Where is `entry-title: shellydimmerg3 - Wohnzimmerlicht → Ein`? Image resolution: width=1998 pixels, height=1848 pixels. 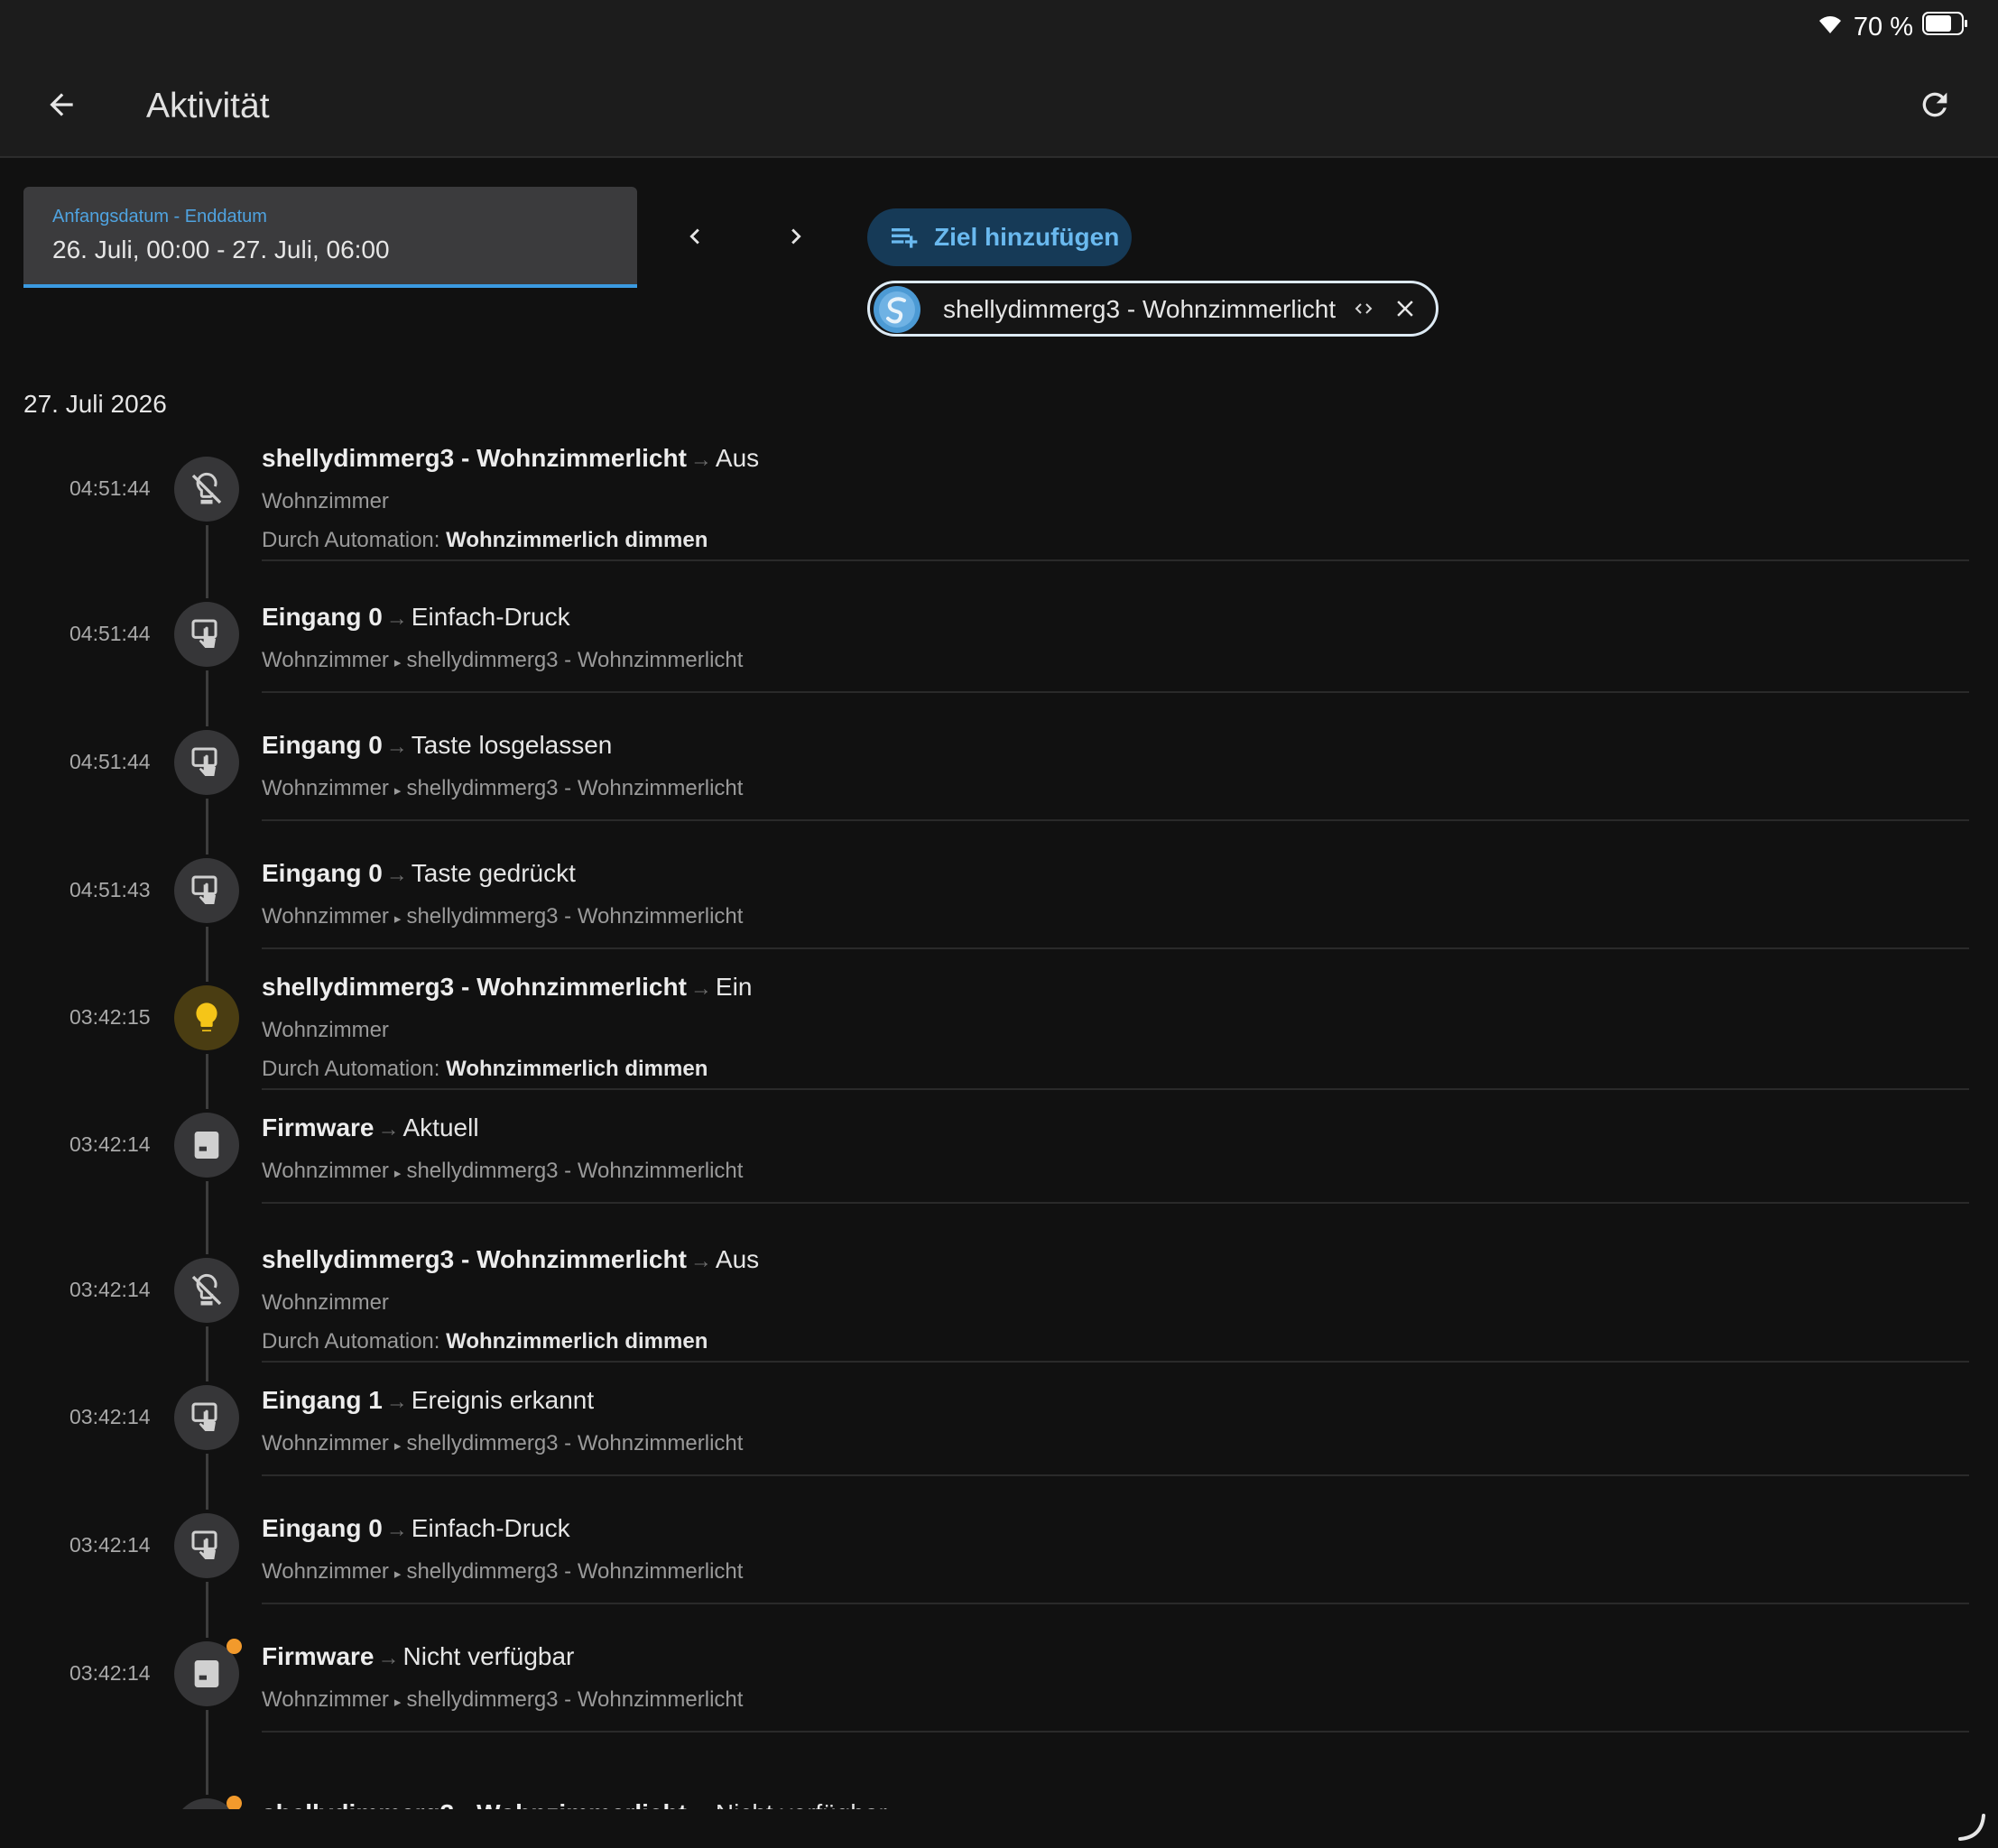 entry-title: shellydimmerg3 - Wohnzimmerlicht → Ein is located at coordinates (507, 987).